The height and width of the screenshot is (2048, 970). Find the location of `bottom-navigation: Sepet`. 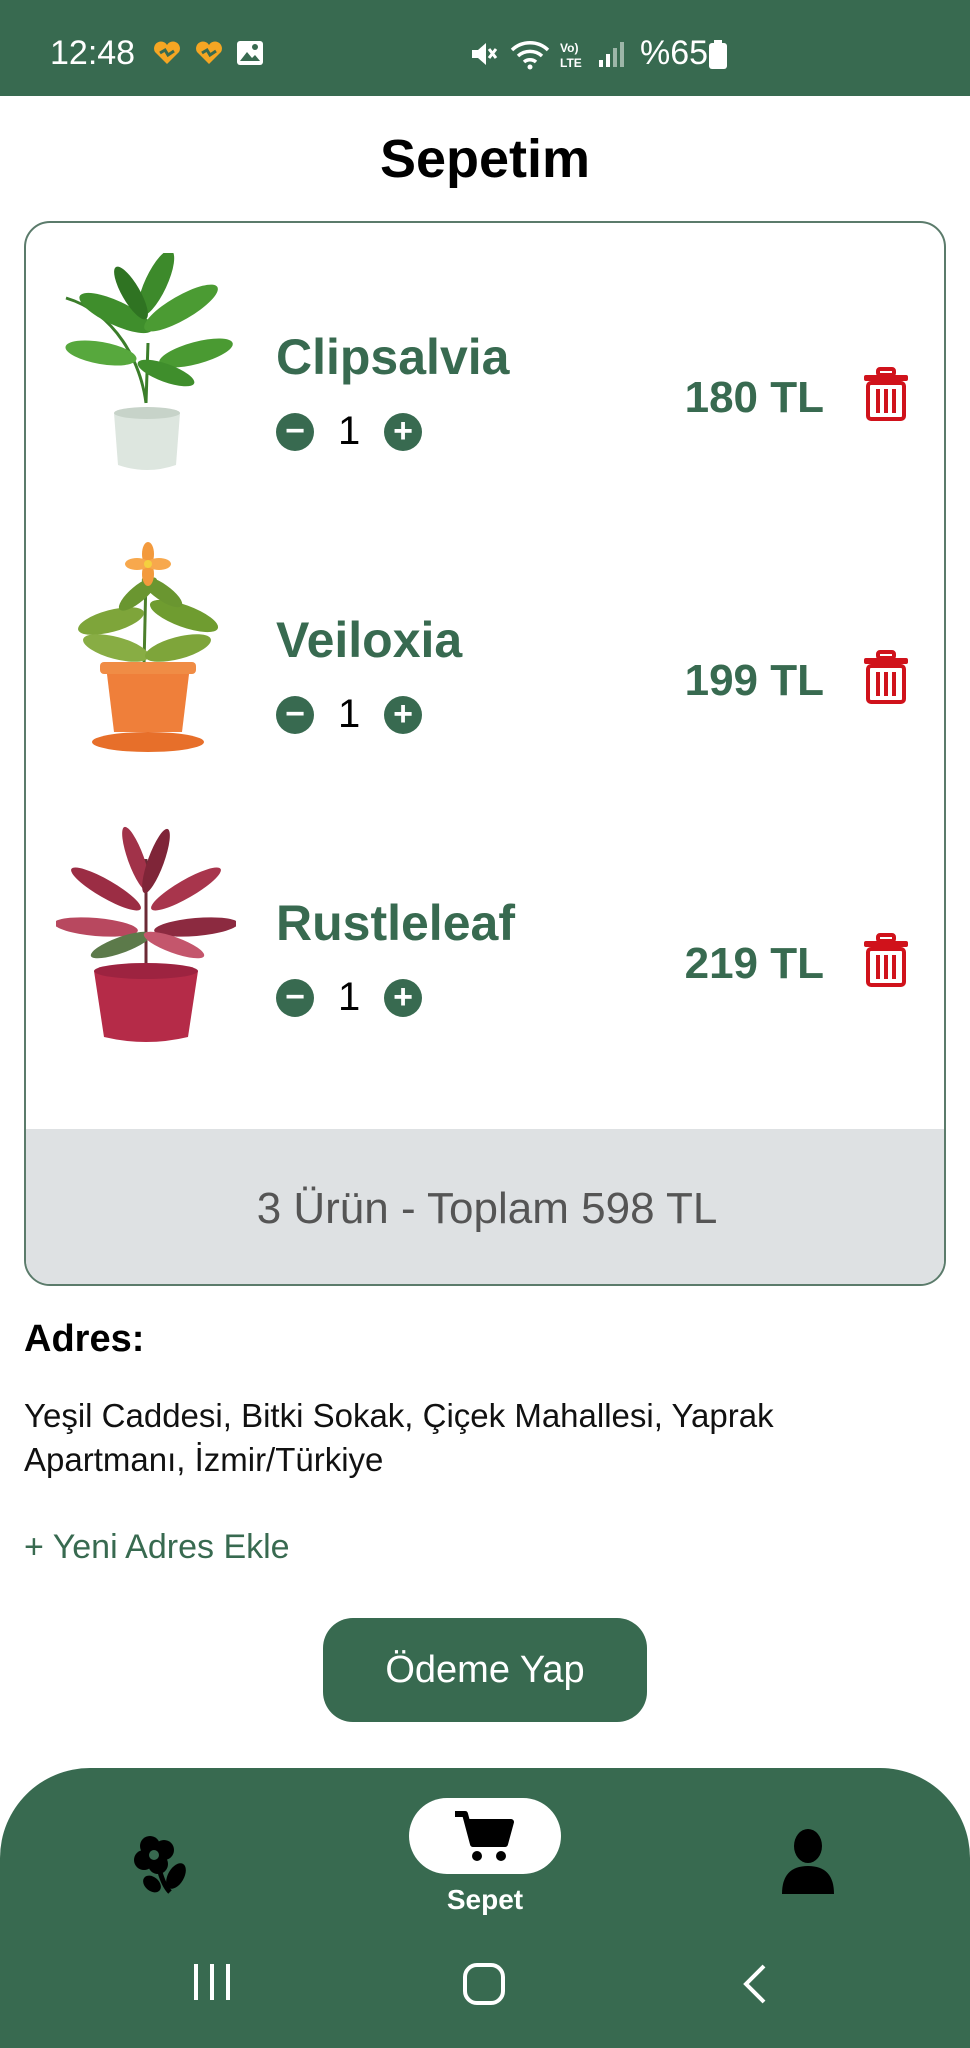

bottom-navigation: Sepet is located at coordinates (485, 1908).